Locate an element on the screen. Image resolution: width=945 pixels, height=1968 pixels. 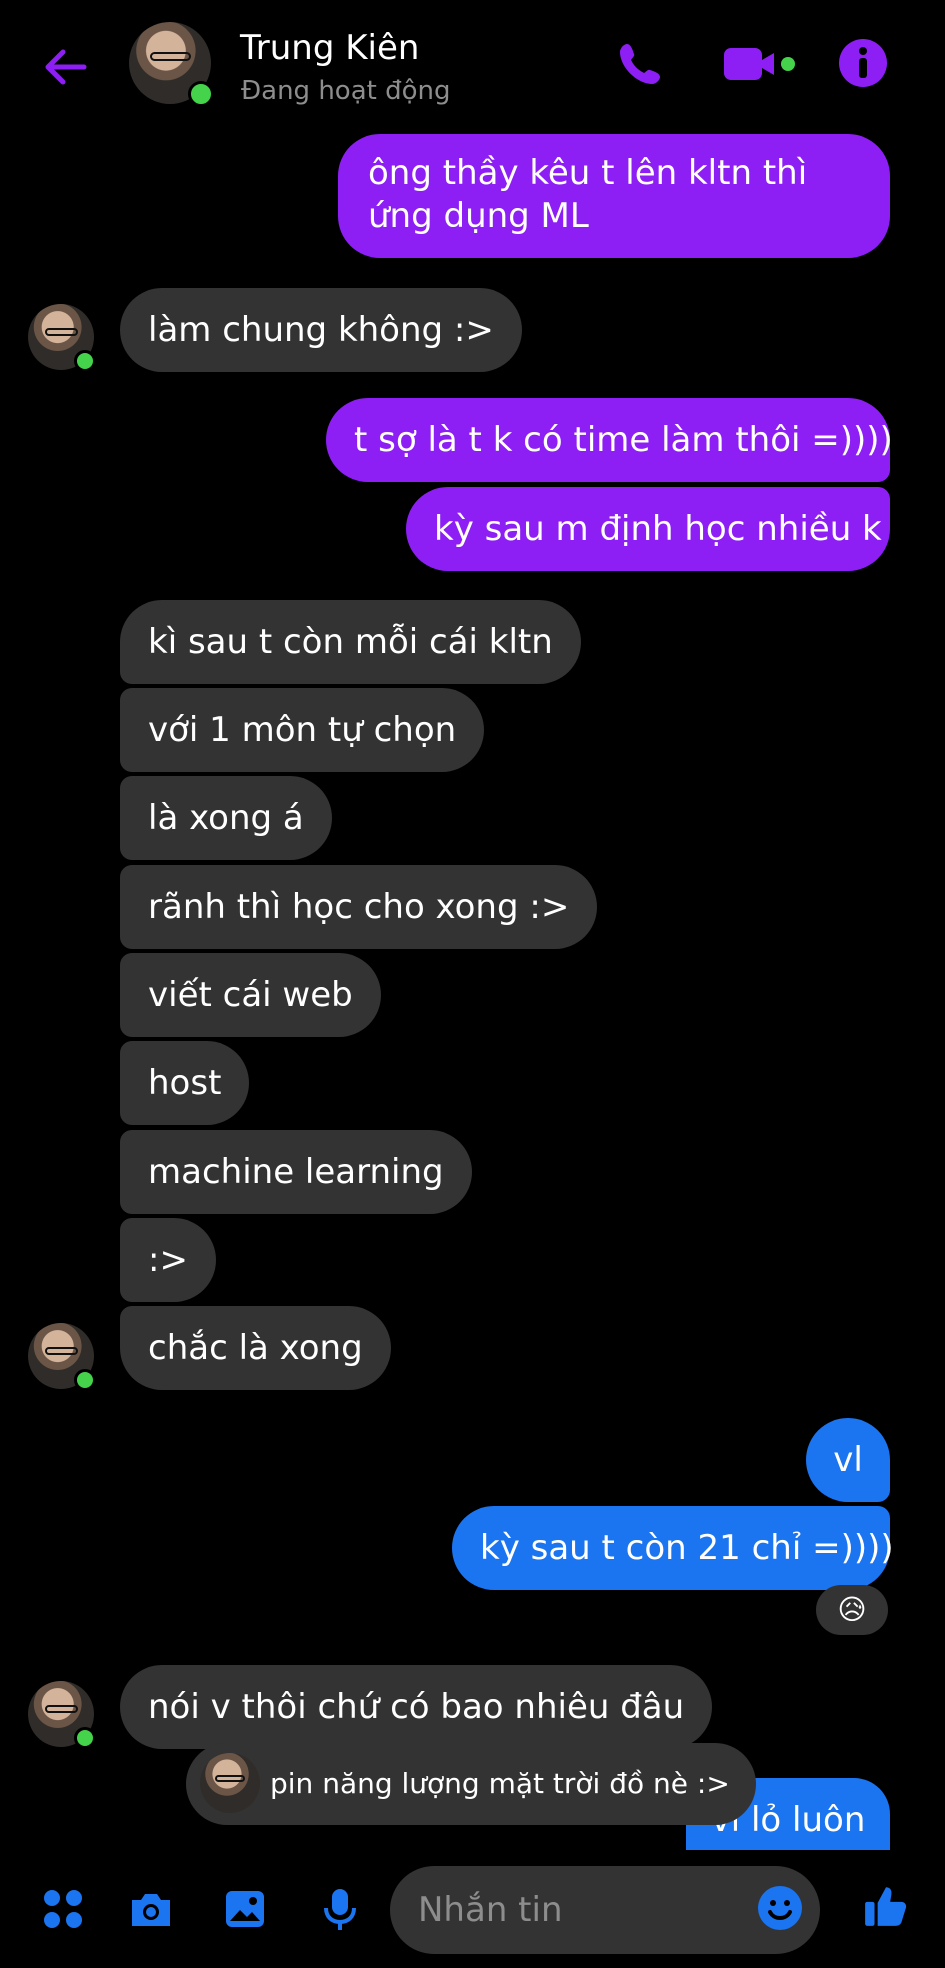
incoming-message: machine learning is located at coordinates (296, 1172).